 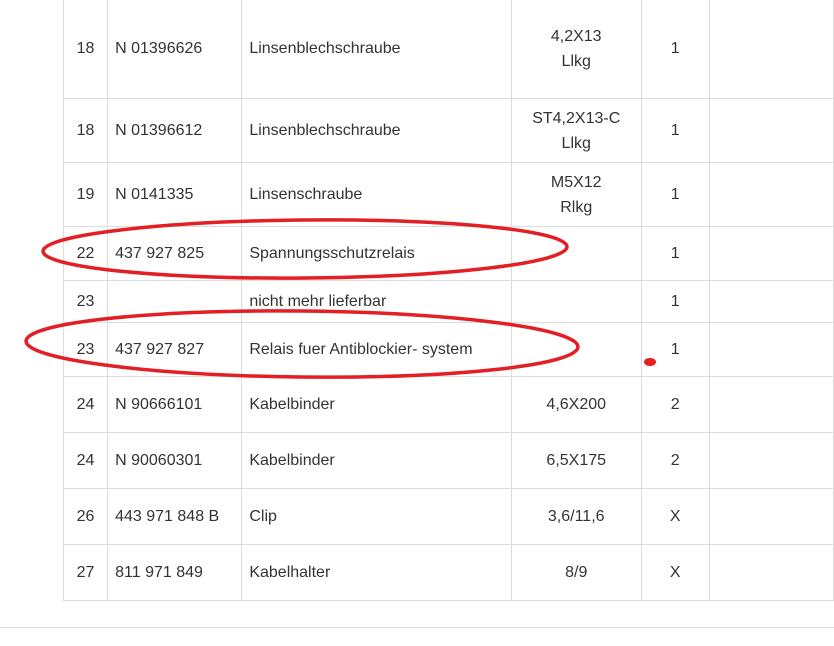 What do you see at coordinates (175, 460) in the screenshot?
I see `part-number-cell: N 90060301` at bounding box center [175, 460].